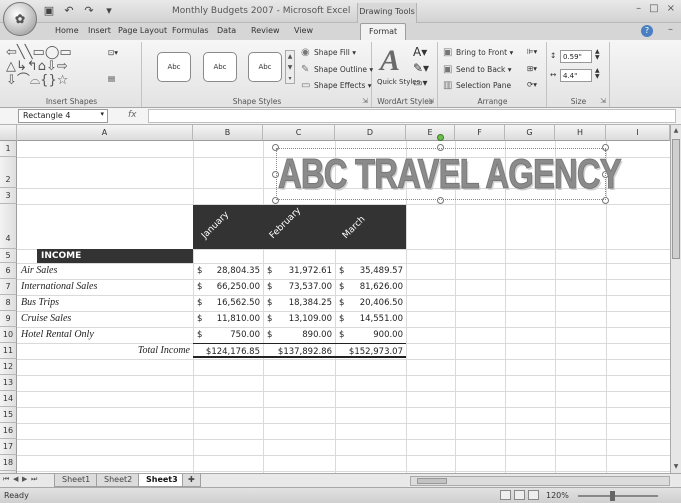  What do you see at coordinates (228, 350) in the screenshot?
I see `cell-b11: $124,176.85` at bounding box center [228, 350].